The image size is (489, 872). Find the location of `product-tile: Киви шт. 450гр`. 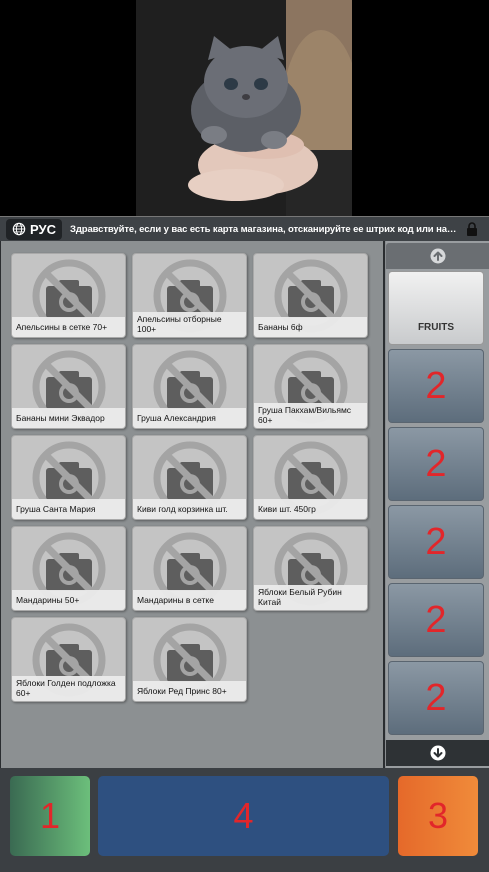

product-tile: Киви шт. 450гр is located at coordinates (310, 477).